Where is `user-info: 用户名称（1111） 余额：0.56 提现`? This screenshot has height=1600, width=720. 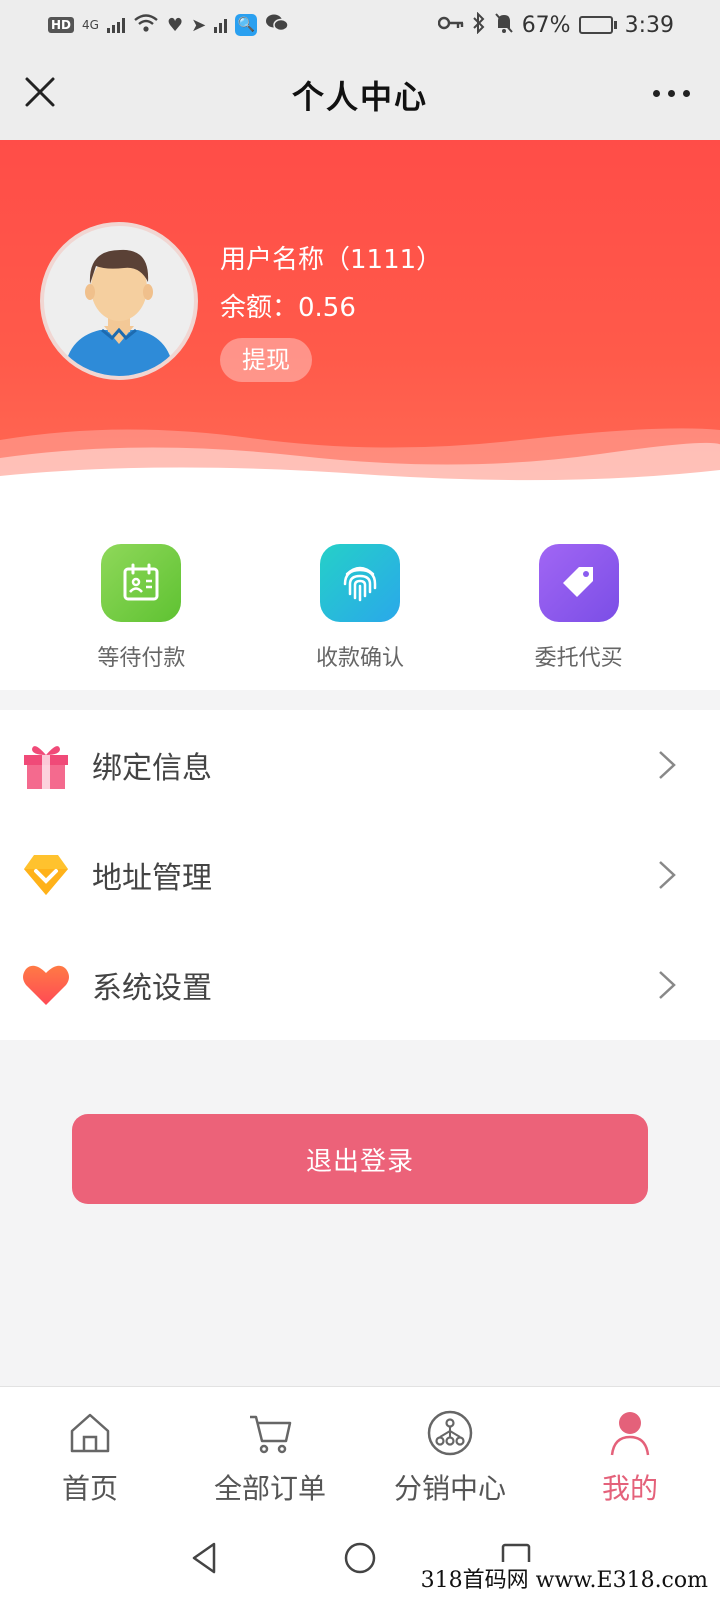 user-info: 用户名称（1111） 余额：0.56 提现 is located at coordinates (331, 311).